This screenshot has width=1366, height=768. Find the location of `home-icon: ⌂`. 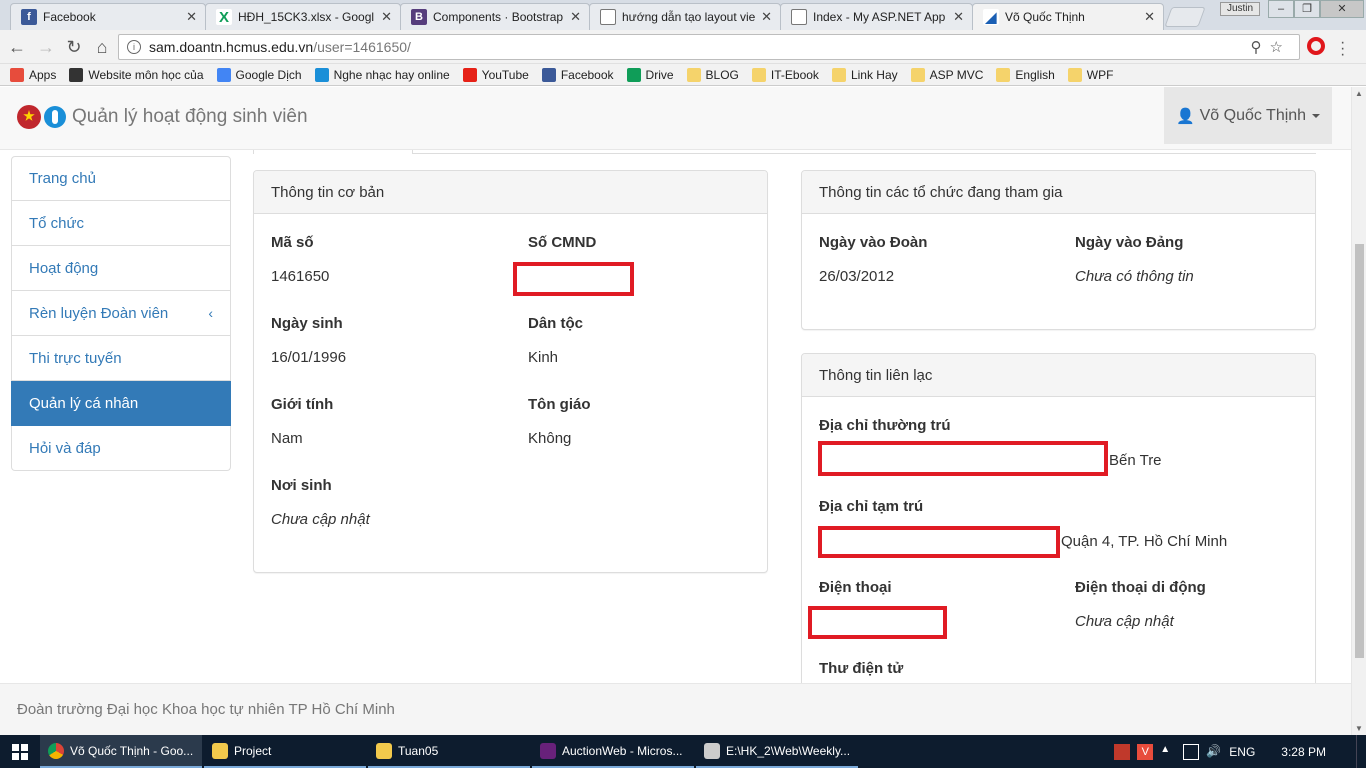

home-icon: ⌂ is located at coordinates (102, 47).